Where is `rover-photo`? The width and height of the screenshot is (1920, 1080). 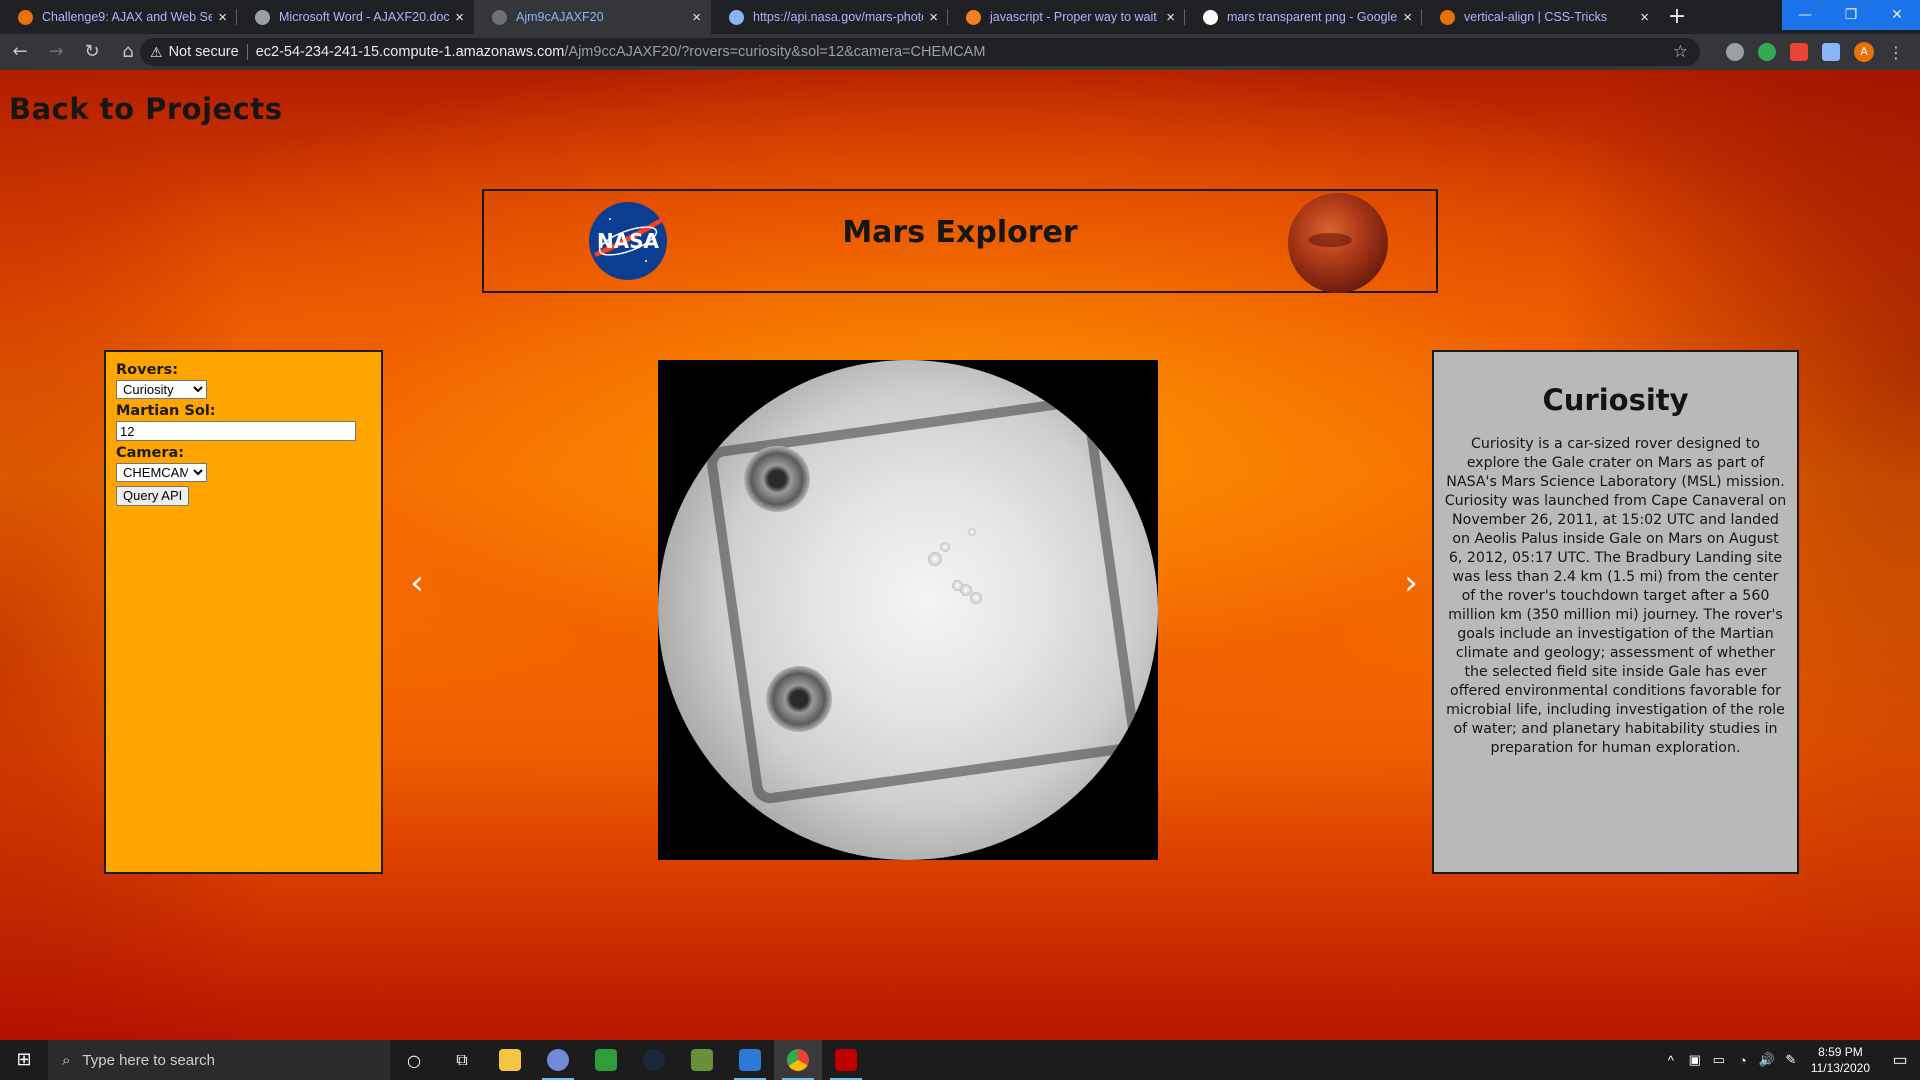 rover-photo is located at coordinates (908, 610).